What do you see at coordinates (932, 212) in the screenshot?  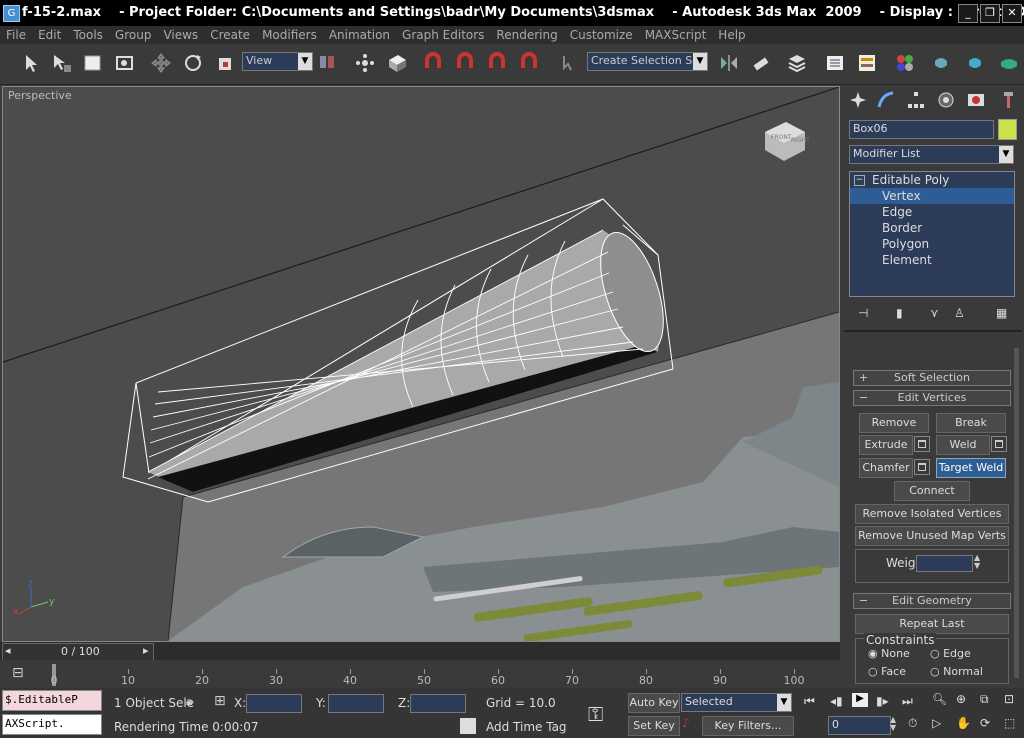 I see `stack-item-edge: Edge` at bounding box center [932, 212].